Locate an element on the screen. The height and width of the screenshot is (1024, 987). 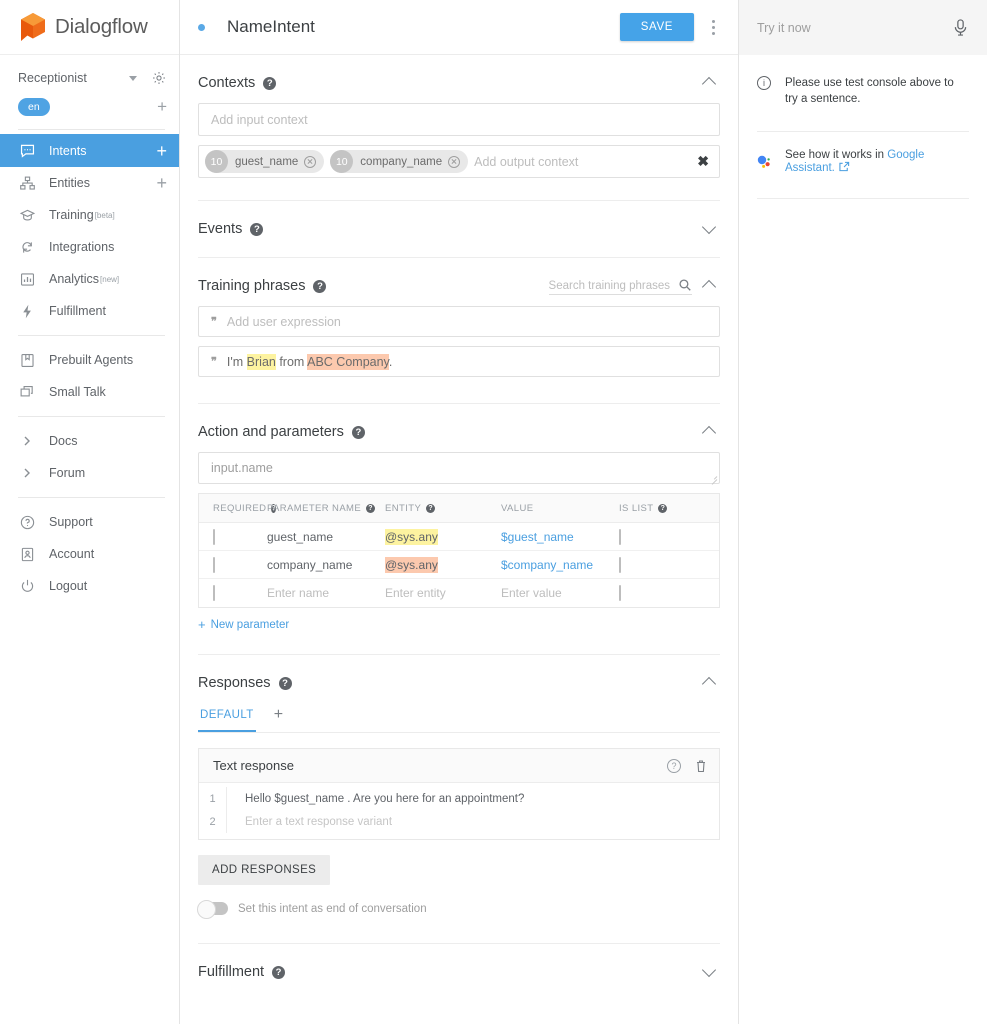
training-phrase-row: ❞ I'm Brian from ABC Company. is located at coordinates (459, 361).